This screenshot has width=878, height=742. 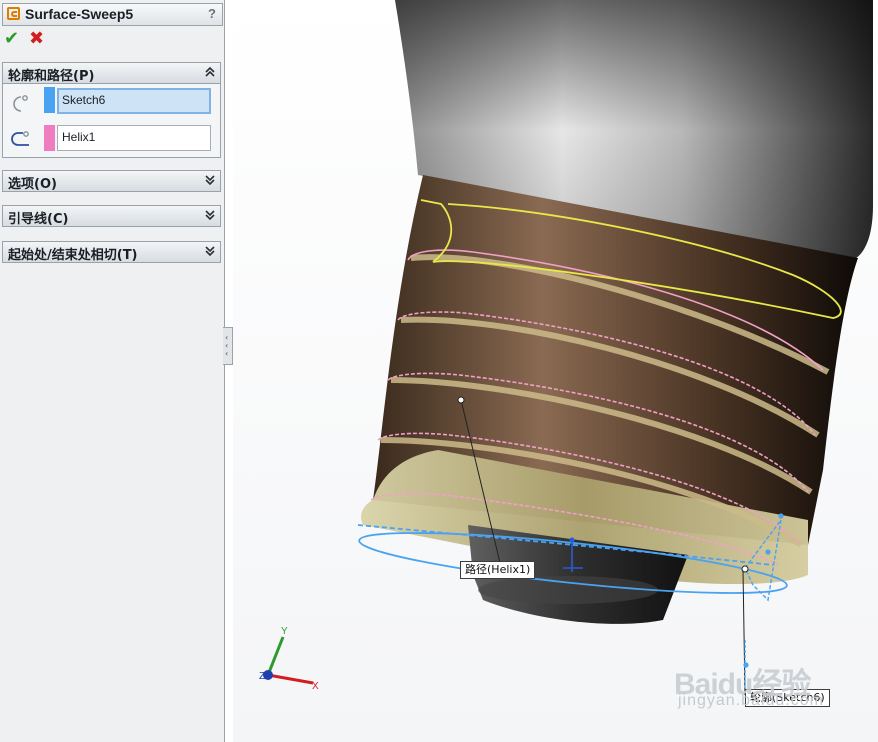 What do you see at coordinates (111, 121) in the screenshot?
I see `section-profile-path-body: Sketch6 Helix1` at bounding box center [111, 121].